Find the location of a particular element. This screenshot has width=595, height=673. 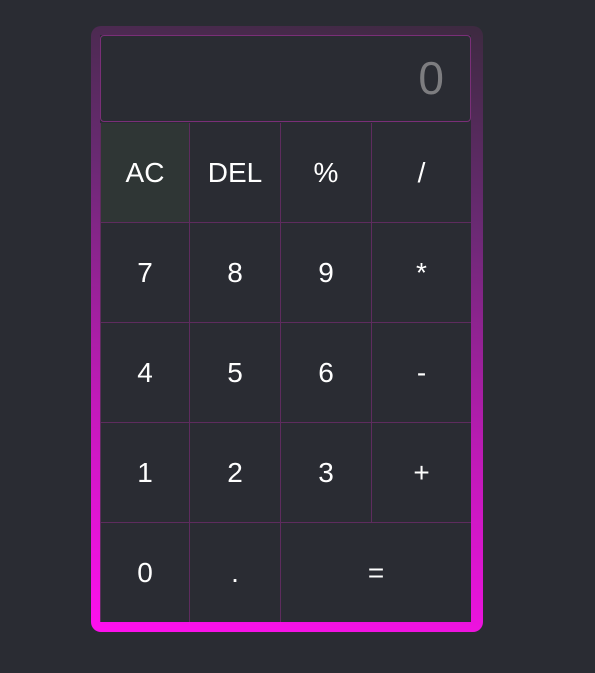

calculator-display: 0 is located at coordinates (285, 78).